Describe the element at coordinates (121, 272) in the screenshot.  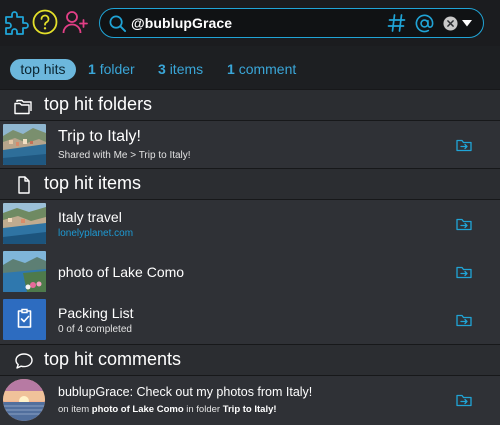
I see `item-title: photo of Lake Como` at that location.